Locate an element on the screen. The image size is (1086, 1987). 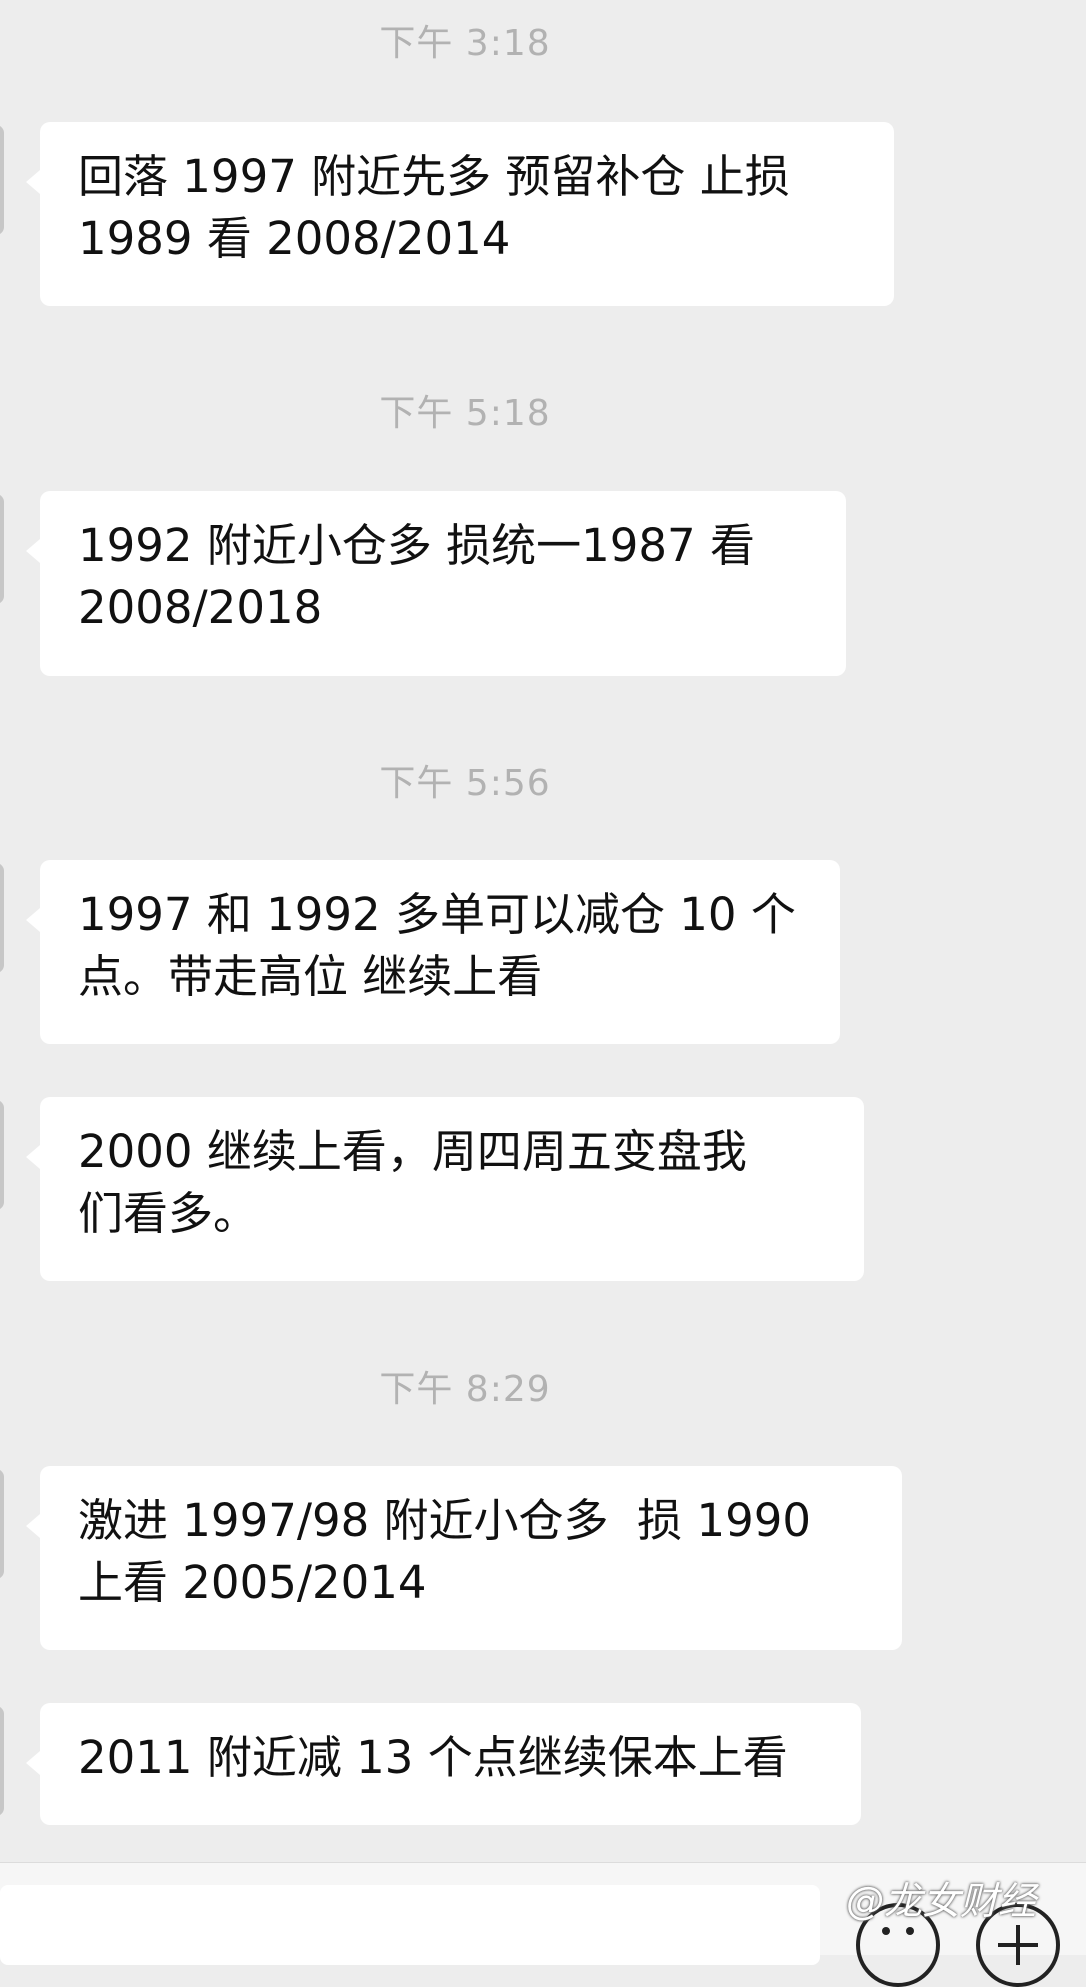
message-bubble: 回落 1997 附近先多 预留补仓 止损 1989 看 2008/2014 is located at coordinates (460, 214).